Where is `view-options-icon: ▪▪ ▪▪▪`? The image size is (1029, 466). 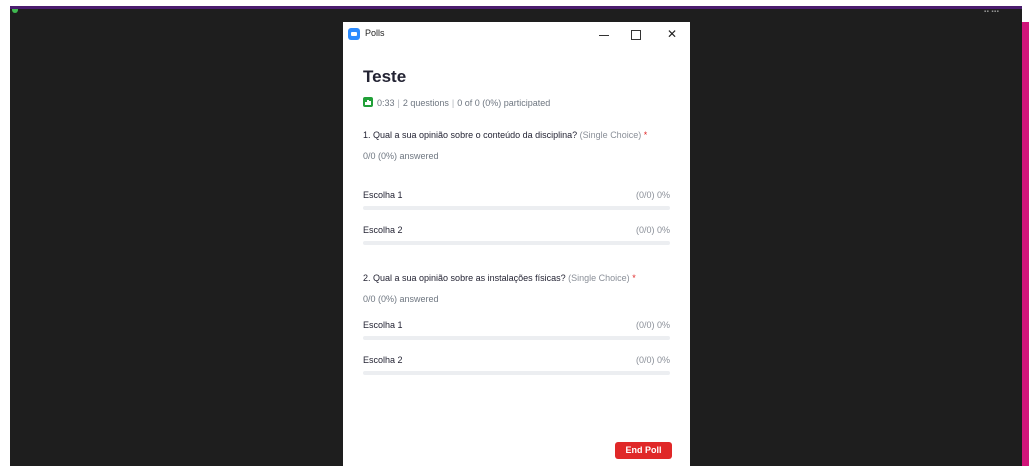
view-options-icon: ▪▪ ▪▪▪ is located at coordinates (998, 12).